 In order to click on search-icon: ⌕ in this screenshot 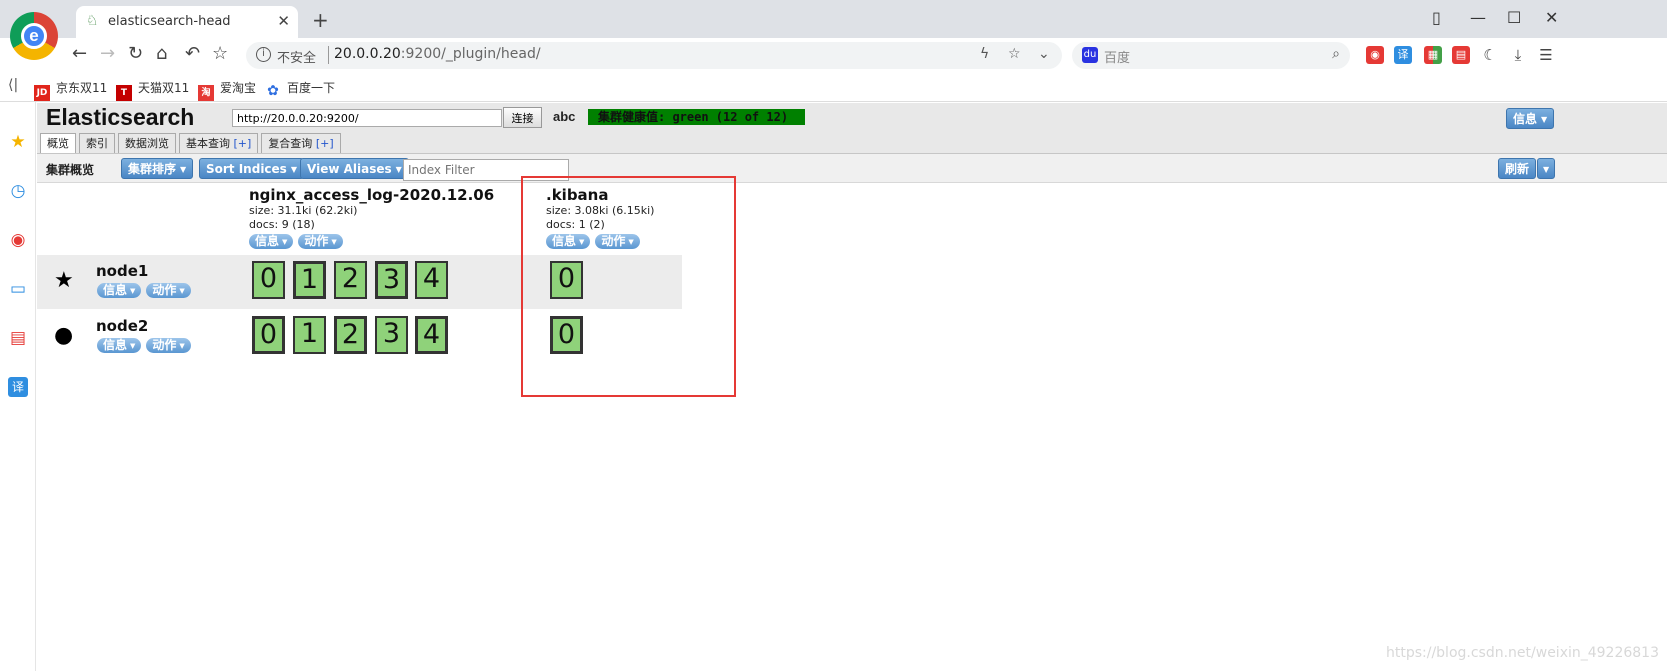, I will do `click(1336, 54)`.